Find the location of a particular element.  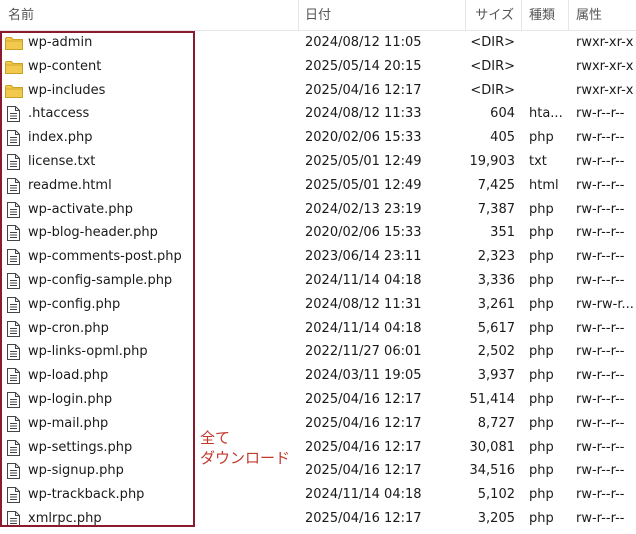

file-date: 2024/08/12 11:33 is located at coordinates (363, 114).